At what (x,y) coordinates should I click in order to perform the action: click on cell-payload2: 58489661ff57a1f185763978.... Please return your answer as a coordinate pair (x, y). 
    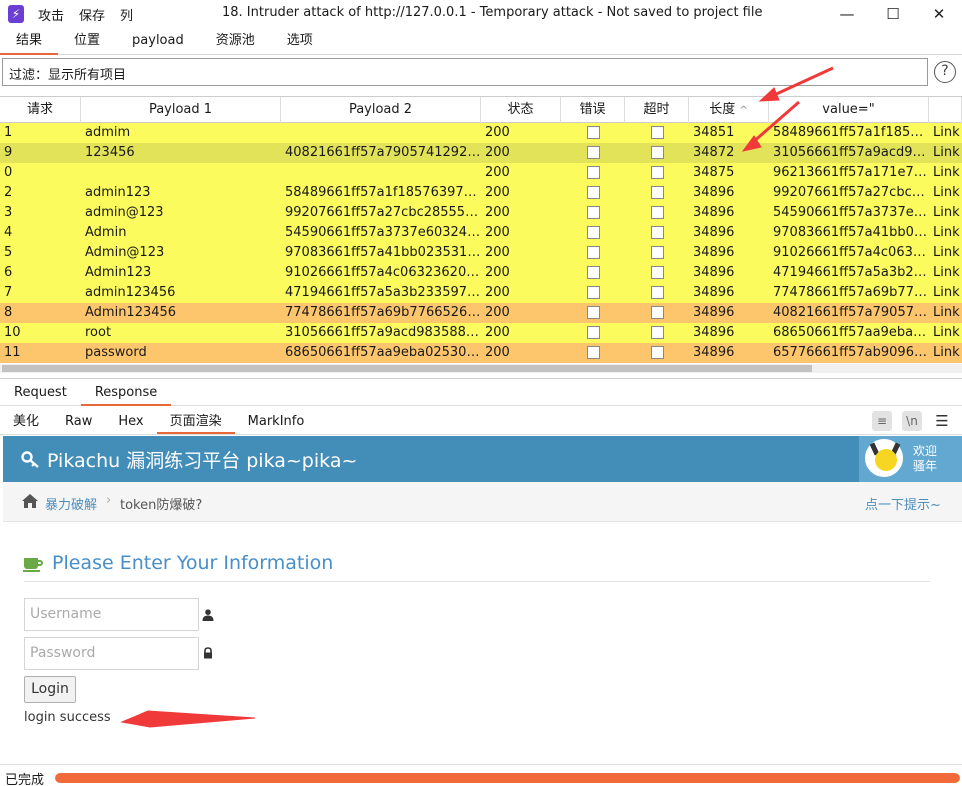
    Looking at the image, I should click on (383, 192).